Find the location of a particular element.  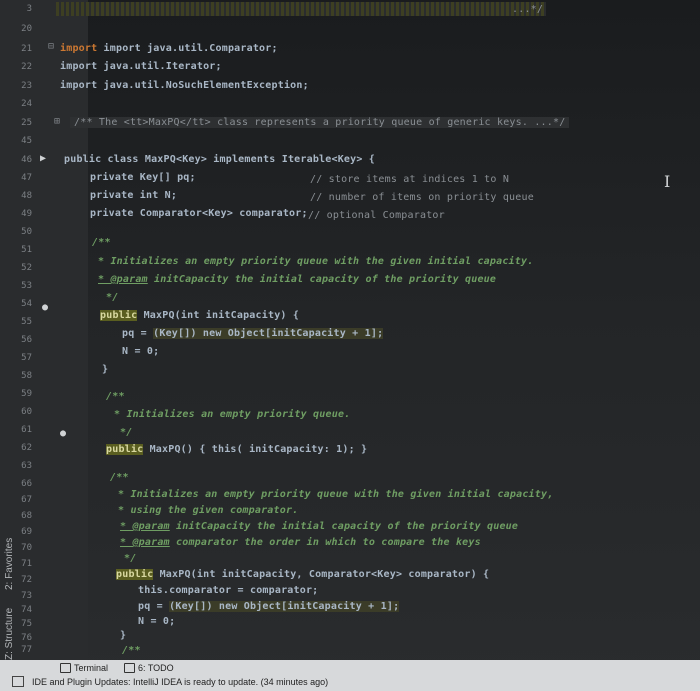

line-number: 62 is located at coordinates (26, 448).